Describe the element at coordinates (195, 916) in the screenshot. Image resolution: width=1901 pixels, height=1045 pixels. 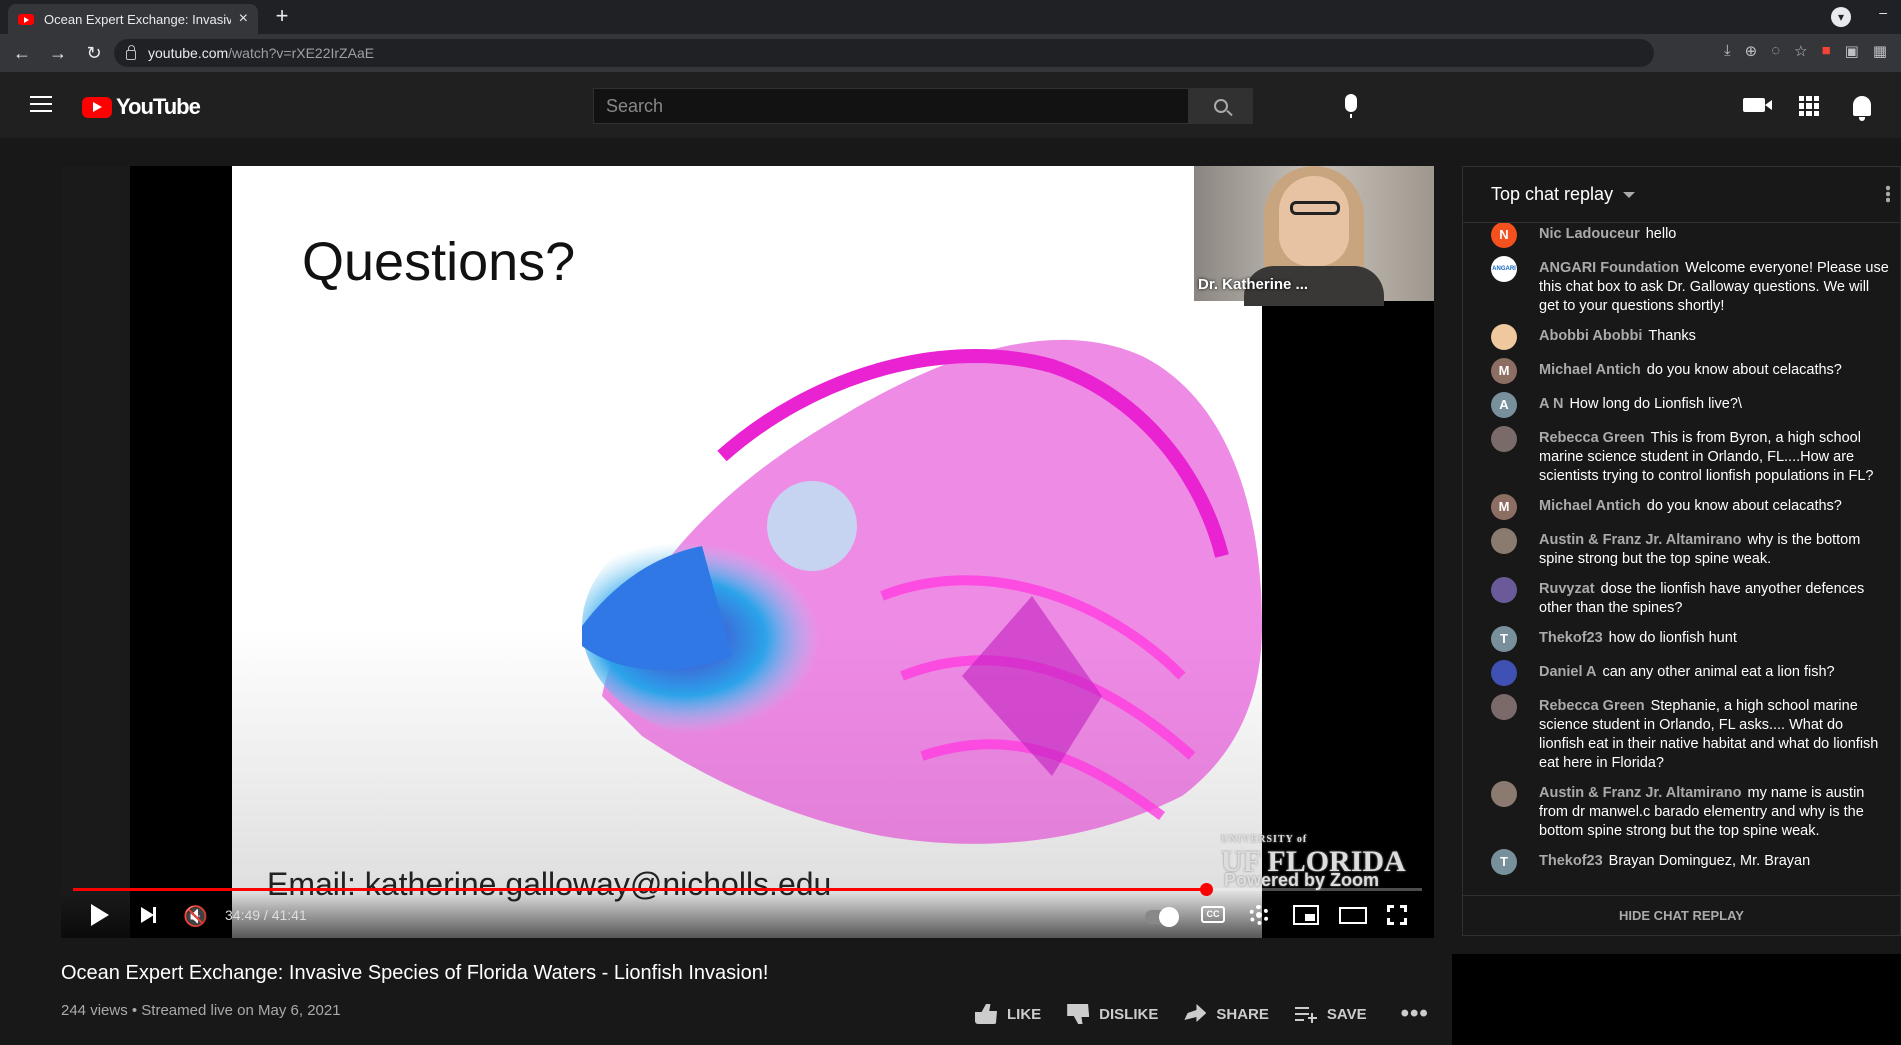
I see `muted-volume-icon: 🔇` at that location.